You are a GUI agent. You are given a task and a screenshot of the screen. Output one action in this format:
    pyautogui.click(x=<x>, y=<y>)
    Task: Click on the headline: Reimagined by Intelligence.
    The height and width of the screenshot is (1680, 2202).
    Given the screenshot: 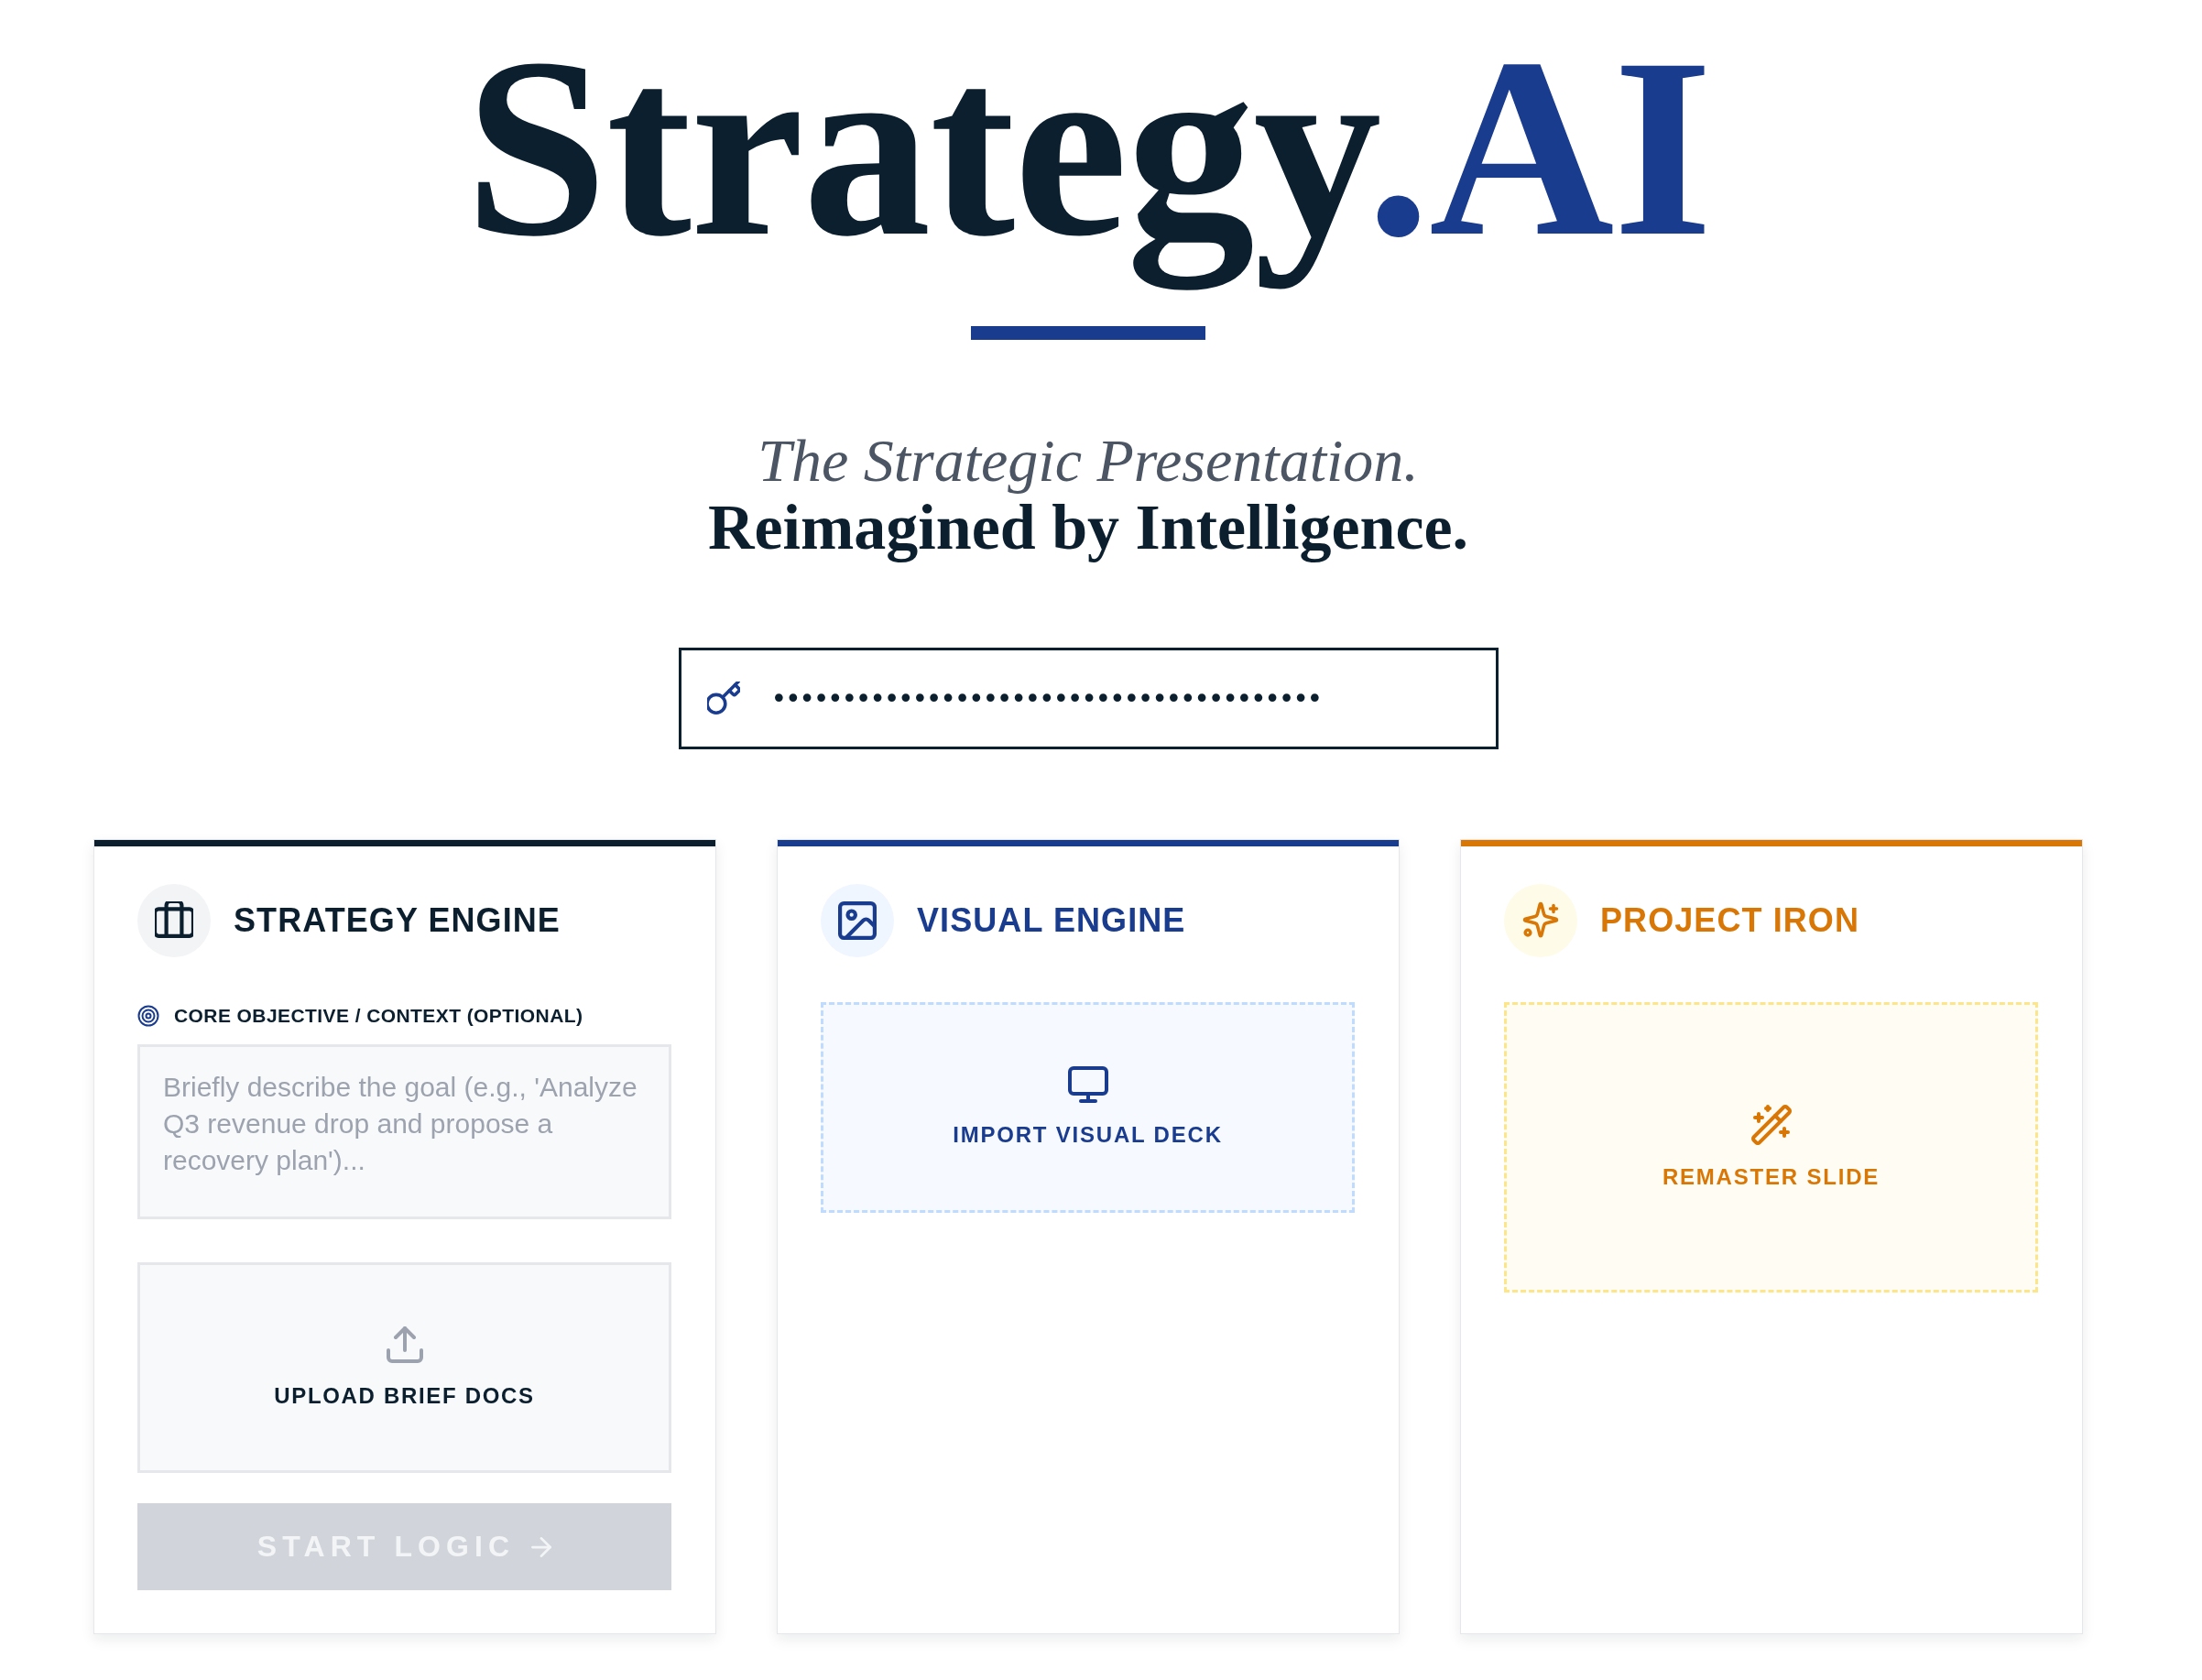 What is the action you would take?
    pyautogui.click(x=1088, y=527)
    